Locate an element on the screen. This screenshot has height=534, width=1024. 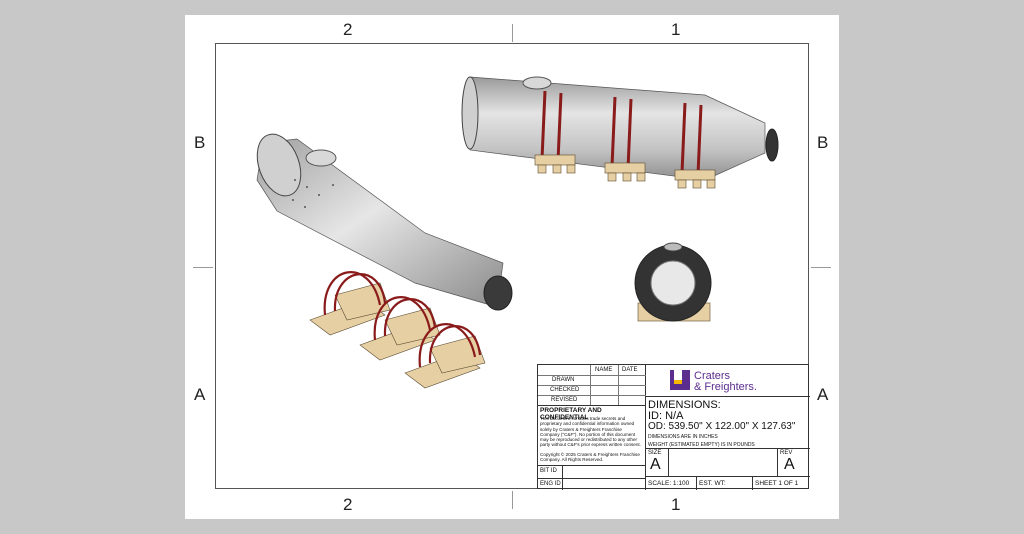
date-column-header: DATE is located at coordinates (630, 370).